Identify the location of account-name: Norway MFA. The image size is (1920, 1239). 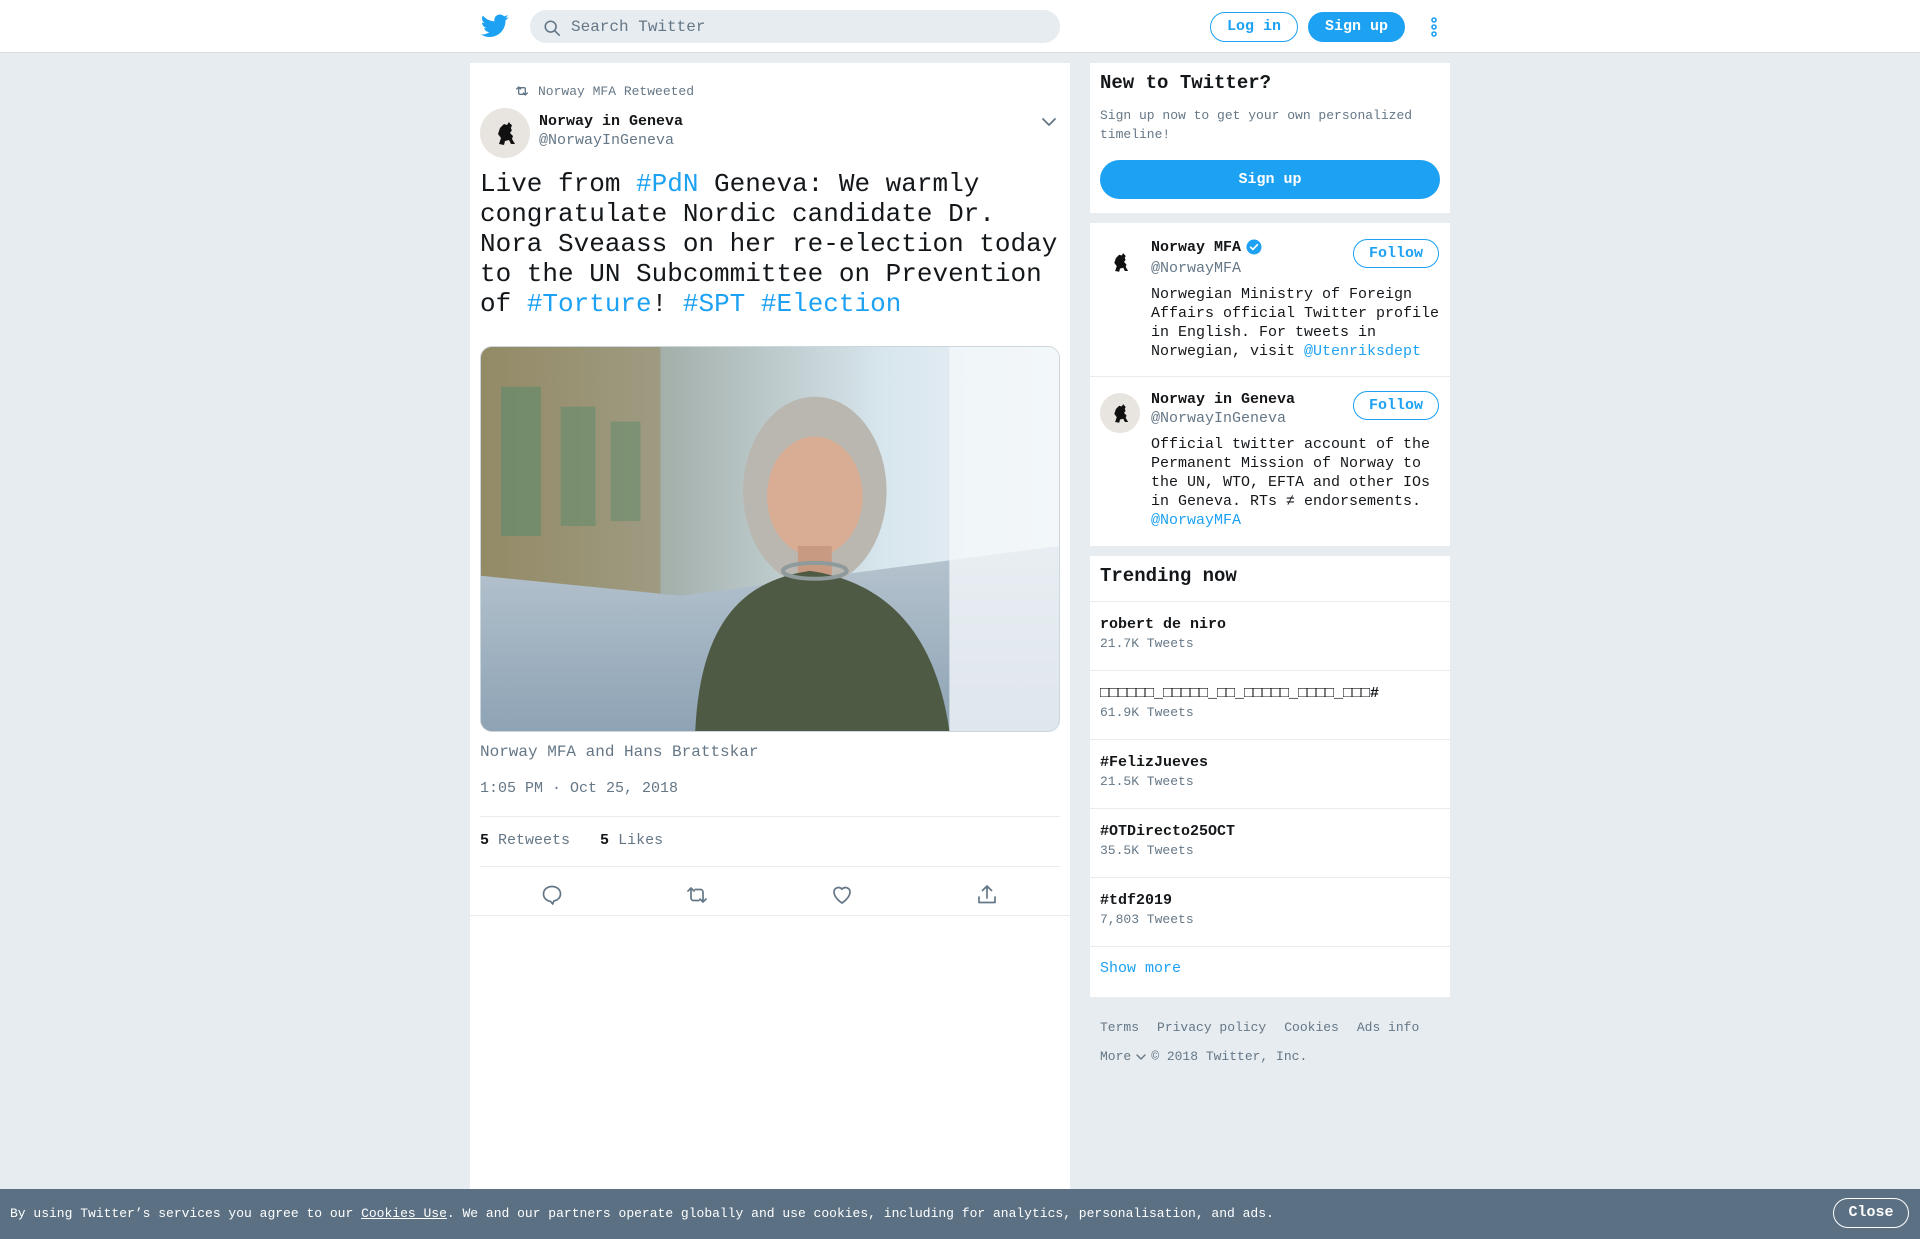
(1207, 247).